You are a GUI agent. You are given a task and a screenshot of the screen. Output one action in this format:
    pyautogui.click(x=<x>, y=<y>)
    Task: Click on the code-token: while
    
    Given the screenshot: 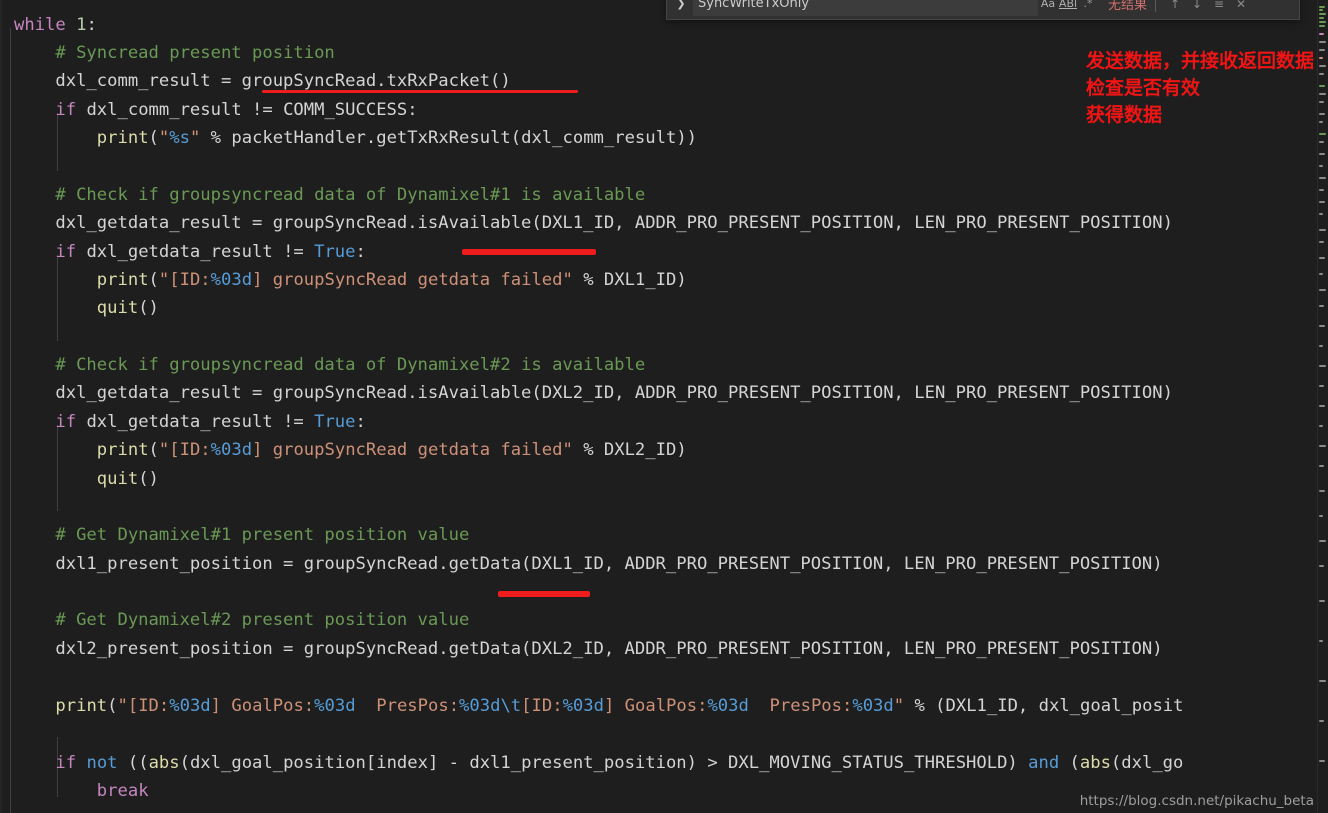 What is the action you would take?
    pyautogui.click(x=45, y=25)
    